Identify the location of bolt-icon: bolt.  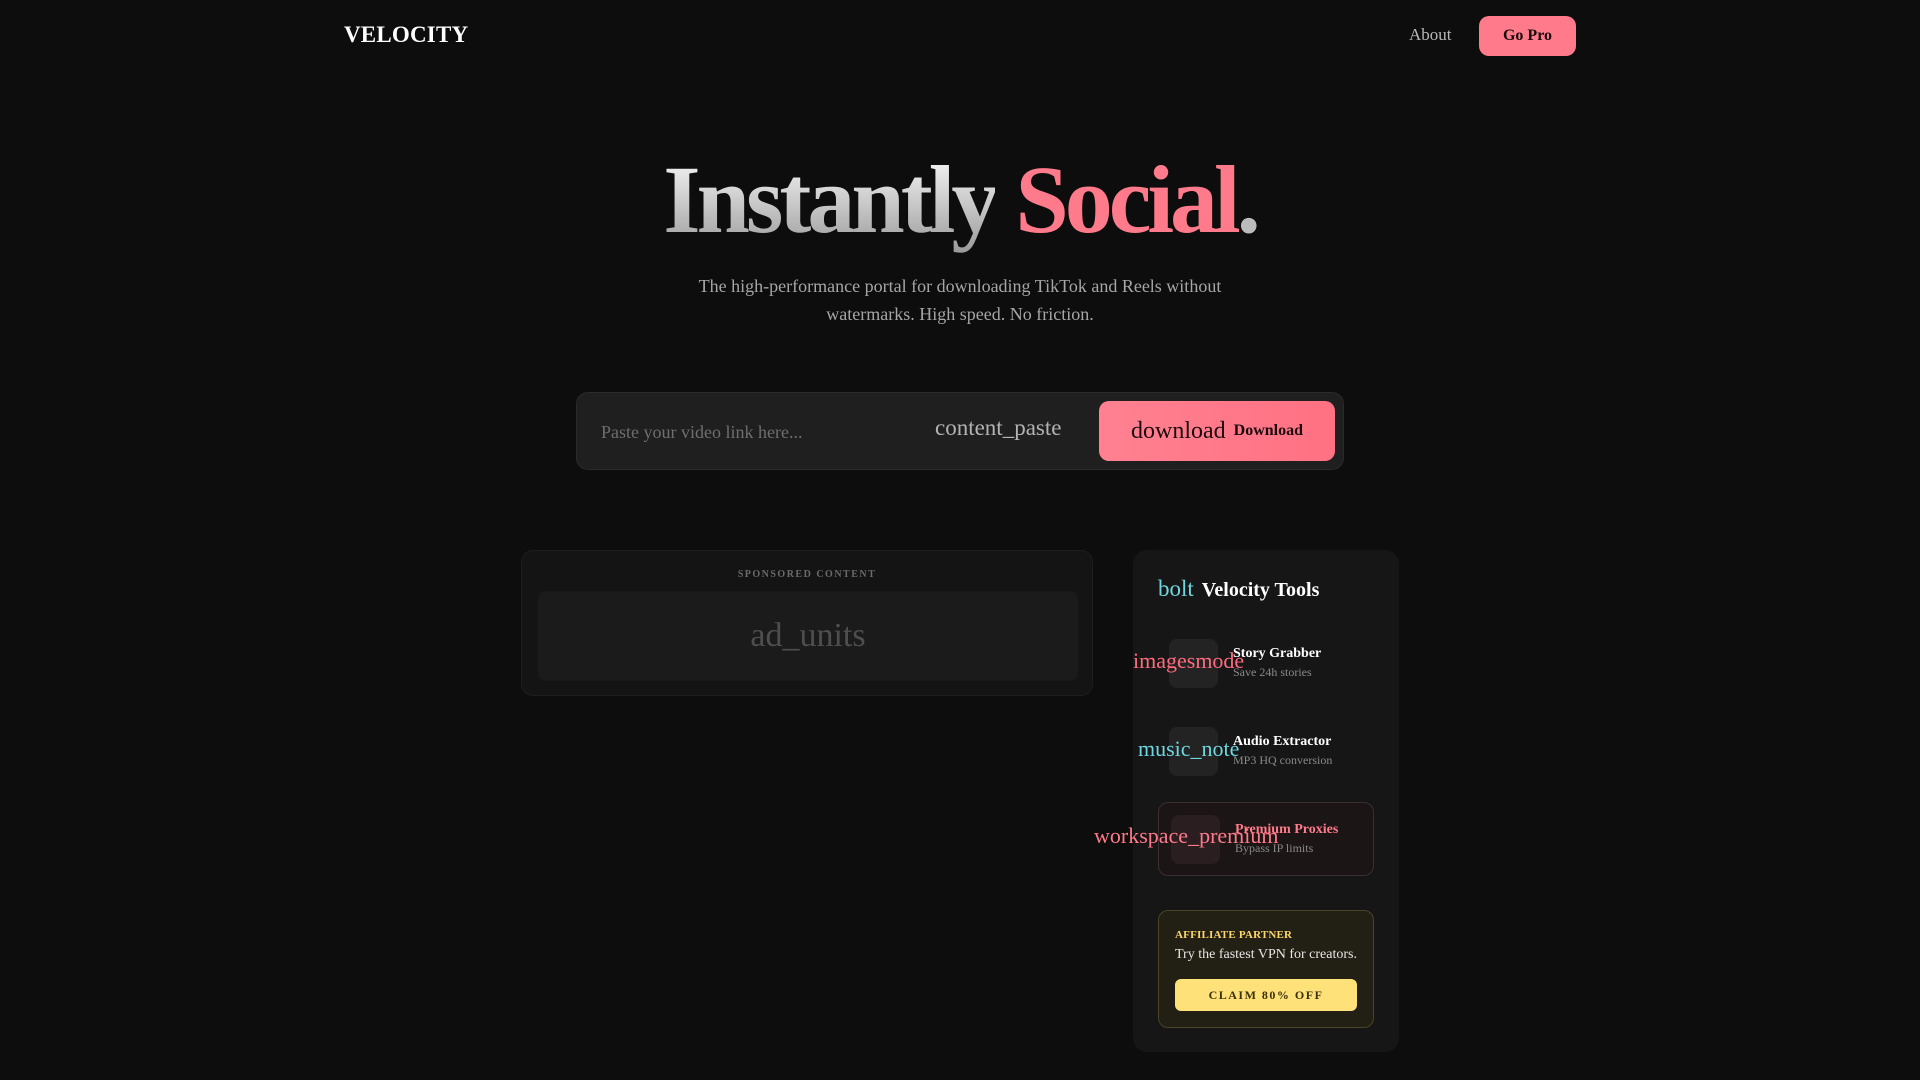
(1176, 588).